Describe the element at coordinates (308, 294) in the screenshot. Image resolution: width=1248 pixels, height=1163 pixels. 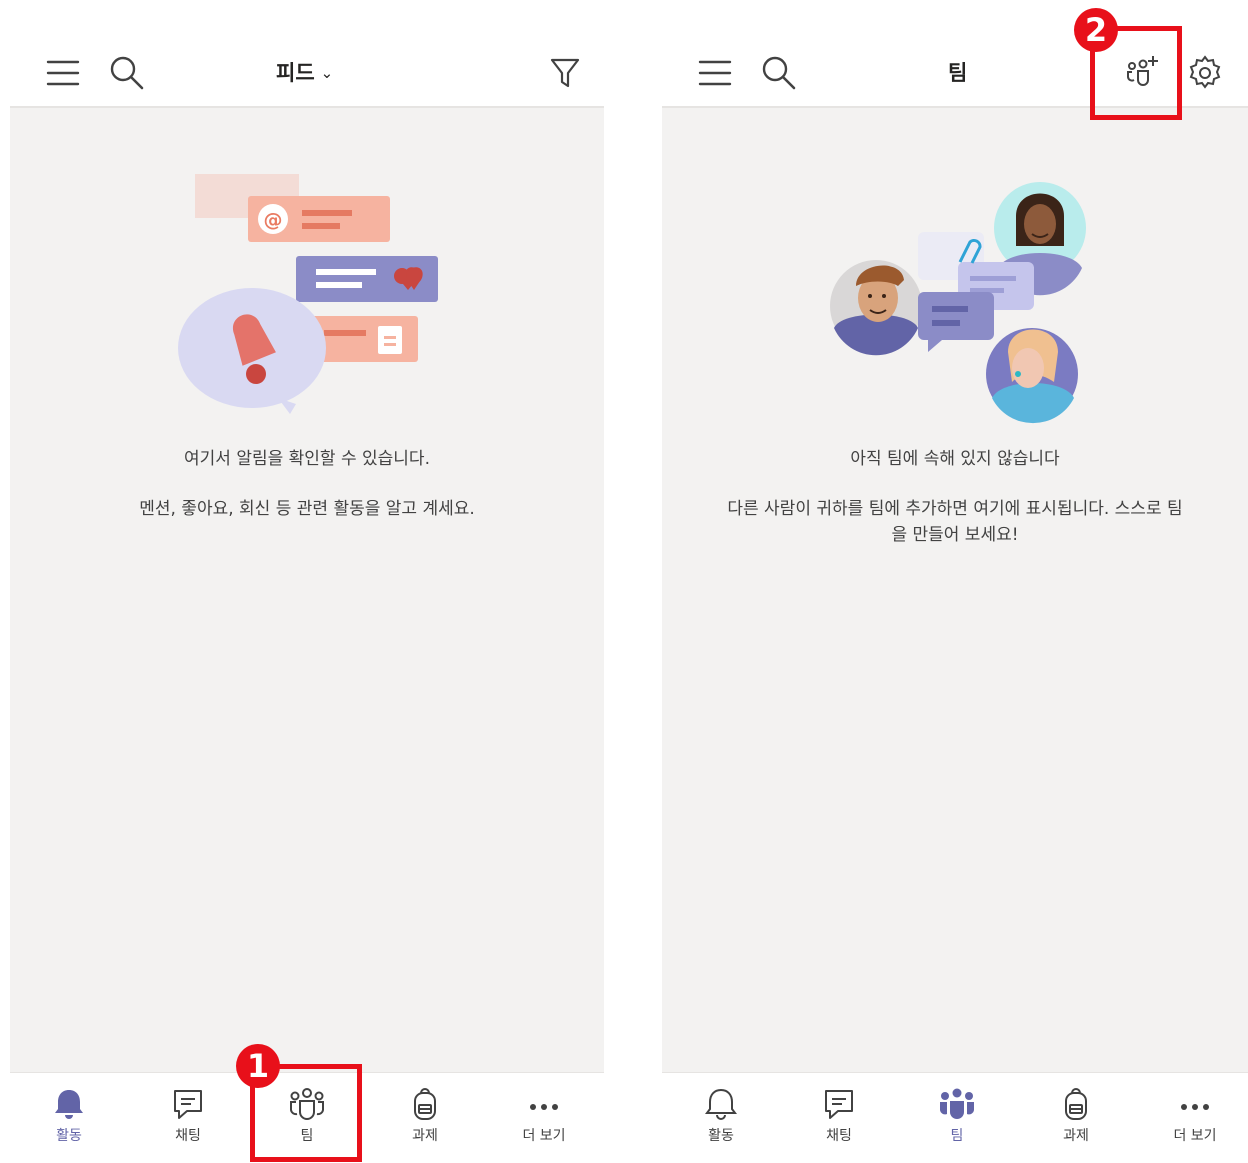
I see `notifications-illustration: @` at that location.